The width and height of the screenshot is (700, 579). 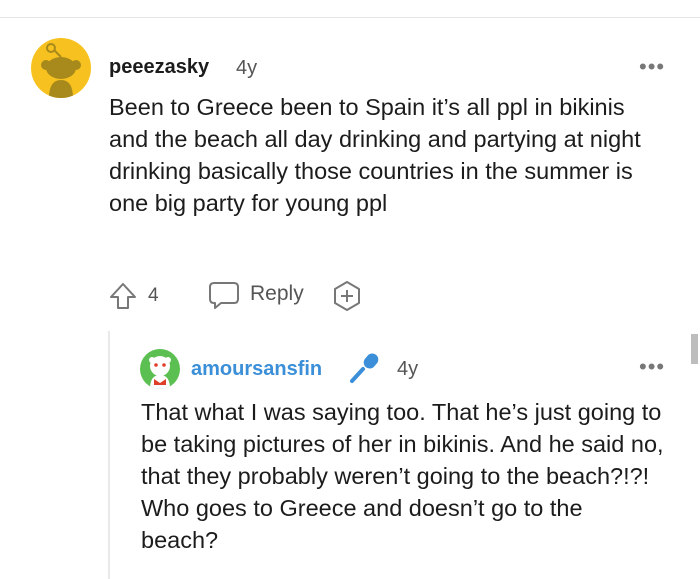 What do you see at coordinates (694, 349) in the screenshot?
I see `scrollbar` at bounding box center [694, 349].